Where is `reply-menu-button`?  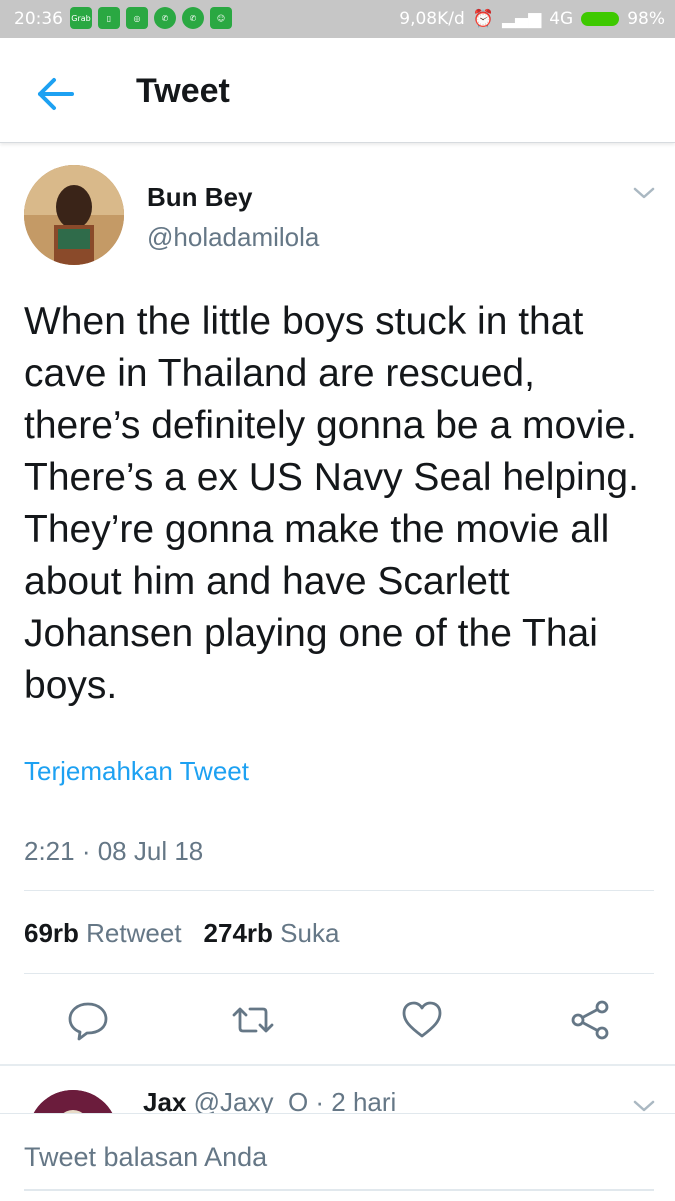
reply-menu-button is located at coordinates (644, 1106).